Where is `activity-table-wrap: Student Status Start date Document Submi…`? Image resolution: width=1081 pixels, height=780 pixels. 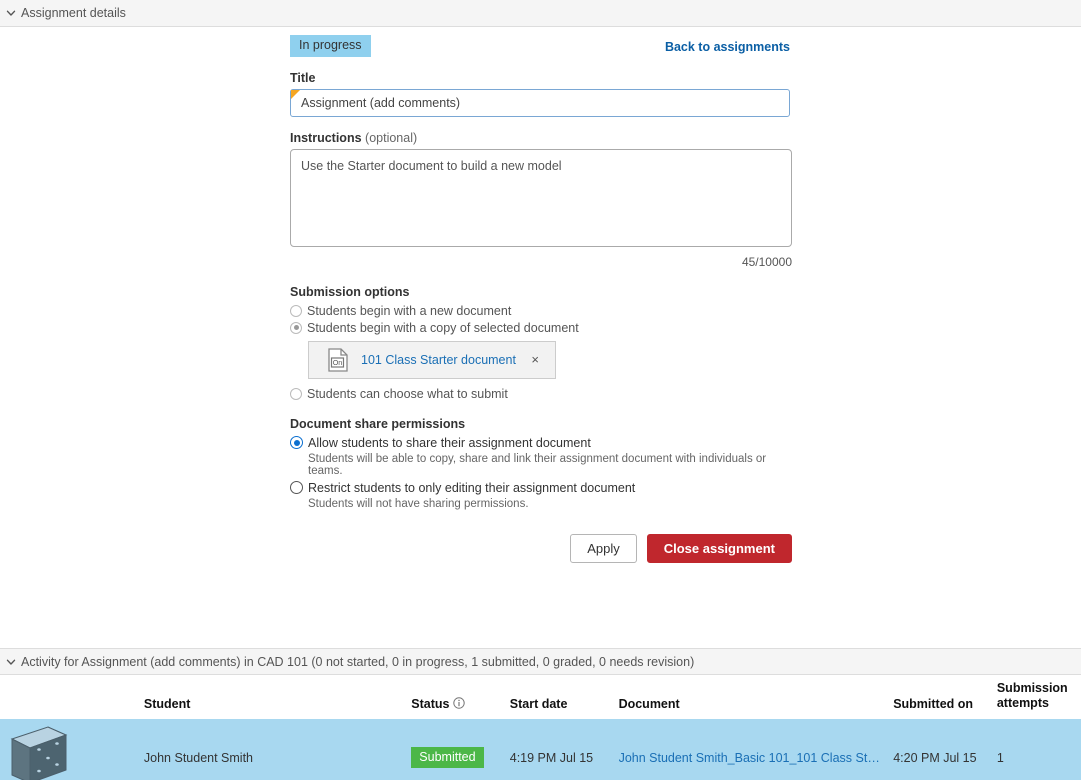 activity-table-wrap: Student Status Start date Document Submi… is located at coordinates (540, 727).